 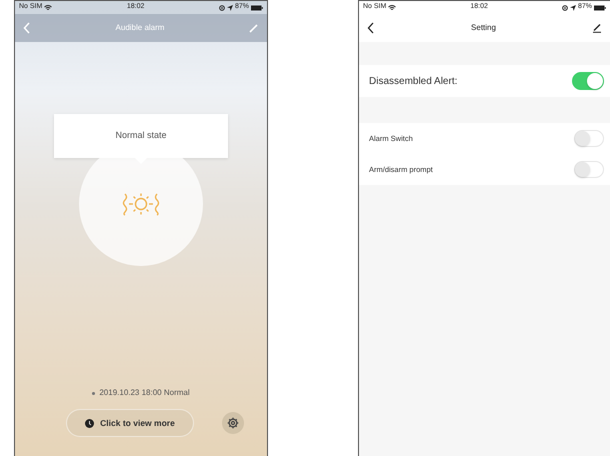 I want to click on screen-title: Audible alarm, so click(x=140, y=28).